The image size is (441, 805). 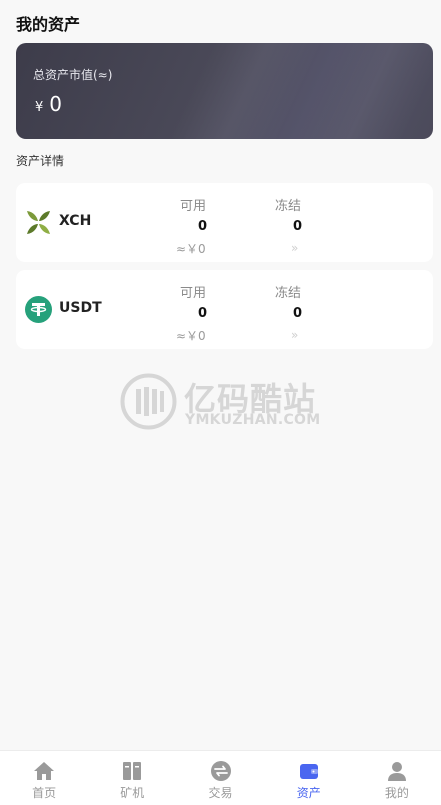 What do you see at coordinates (396, 771) in the screenshot?
I see `user-icon` at bounding box center [396, 771].